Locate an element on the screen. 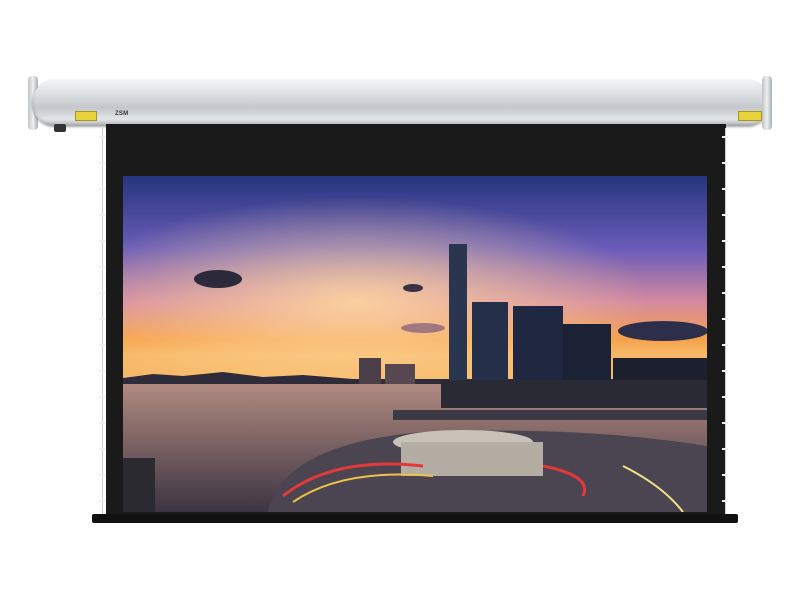  warning-label-right is located at coordinates (750, 116).